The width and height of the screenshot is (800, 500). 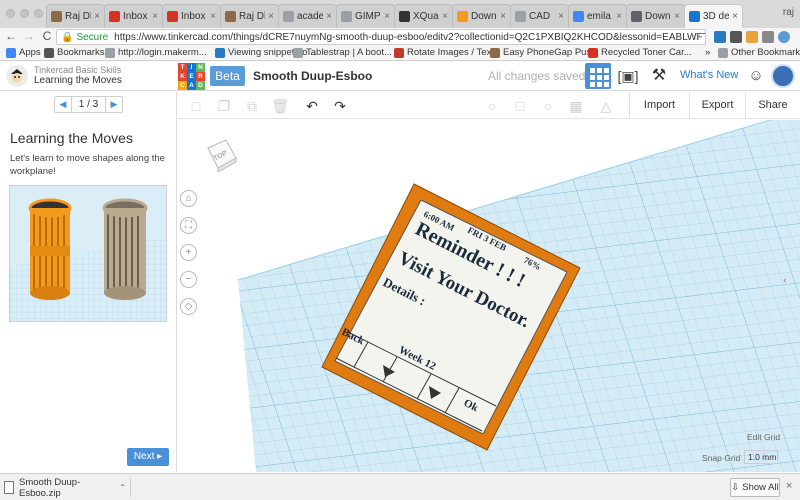 I want to click on download-item: Smooth Duup-Esboo.zip ⌃, so click(x=67, y=488).